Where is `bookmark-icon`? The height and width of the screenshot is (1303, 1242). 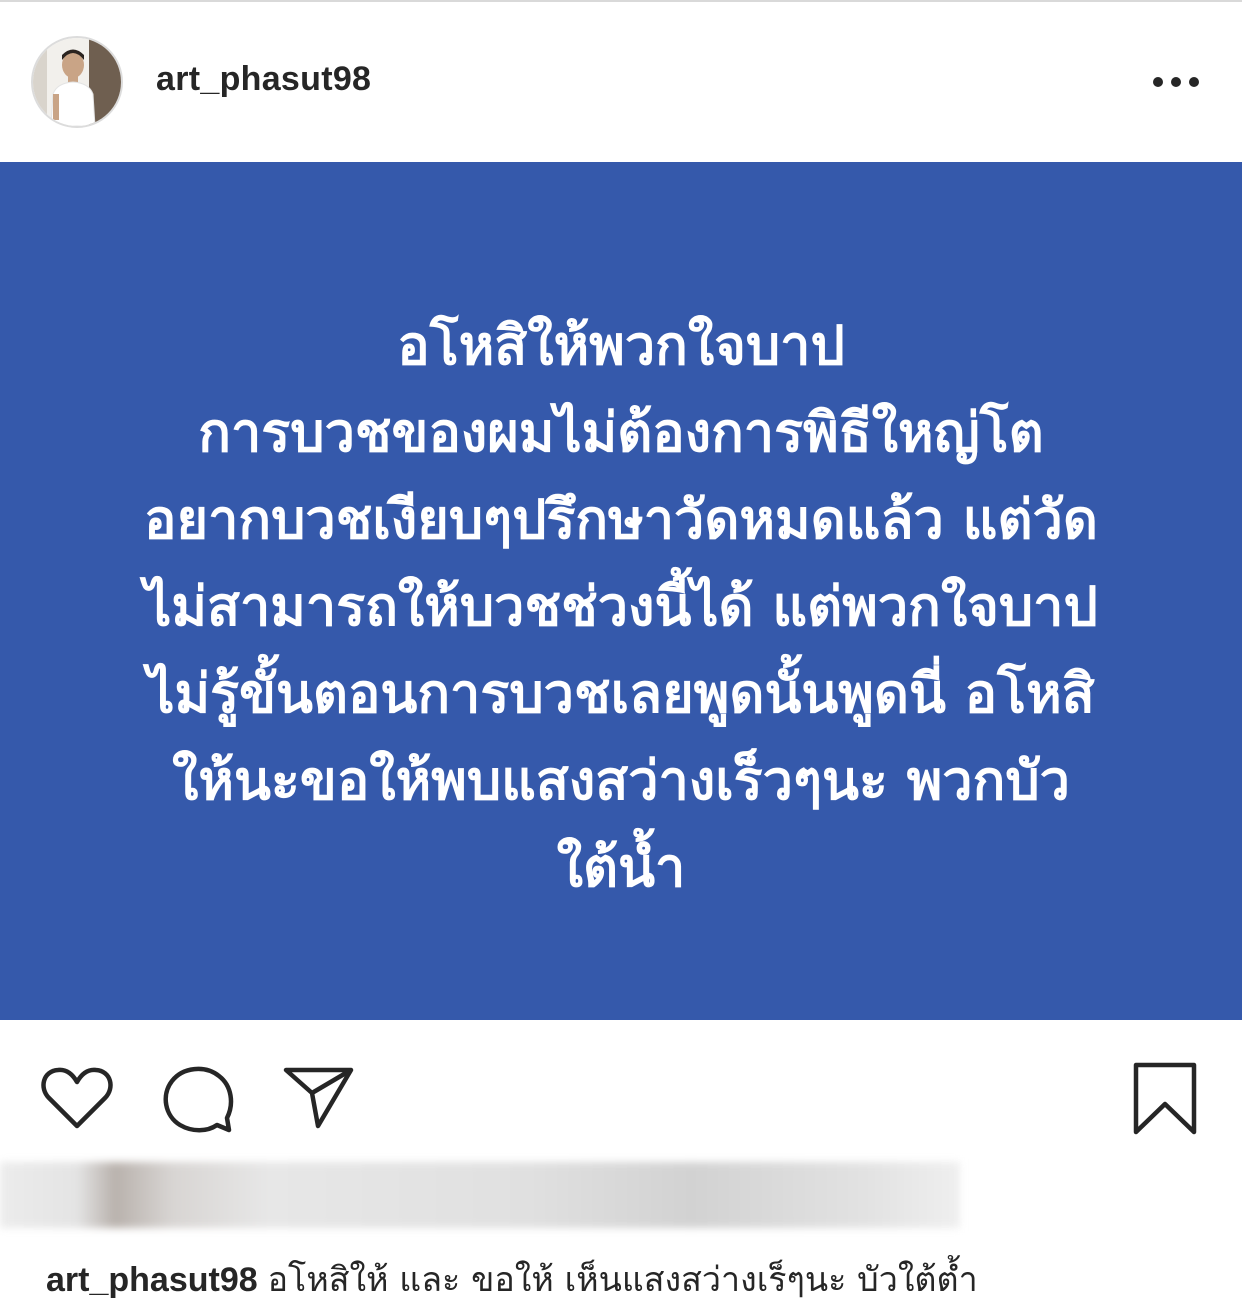 bookmark-icon is located at coordinates (1165, 1098).